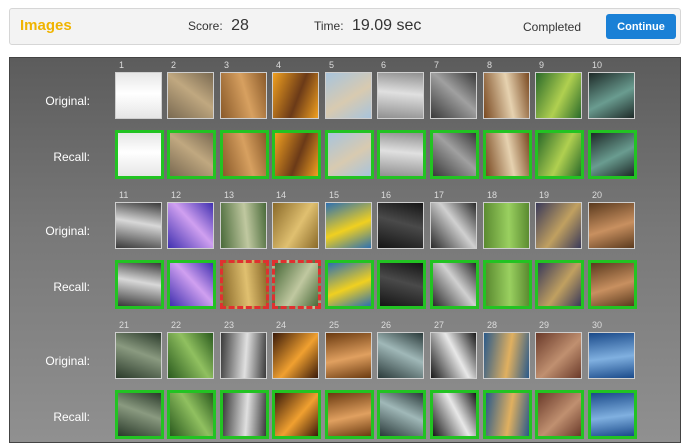 This screenshot has width=690, height=447. I want to click on original-image-green-dog, so click(506, 225).